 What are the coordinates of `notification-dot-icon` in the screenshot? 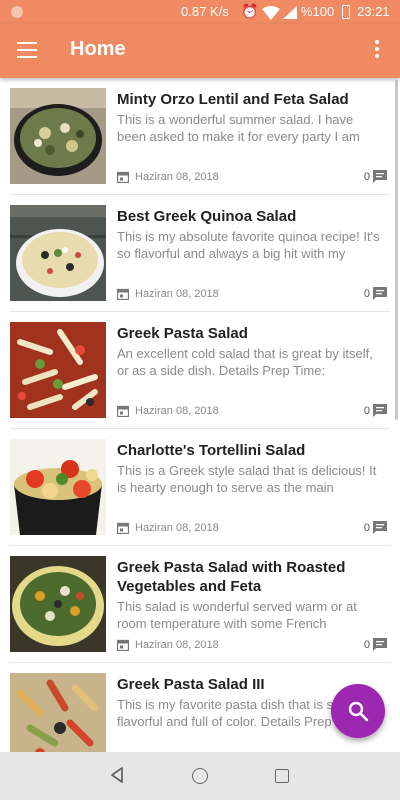 It's located at (17, 12).